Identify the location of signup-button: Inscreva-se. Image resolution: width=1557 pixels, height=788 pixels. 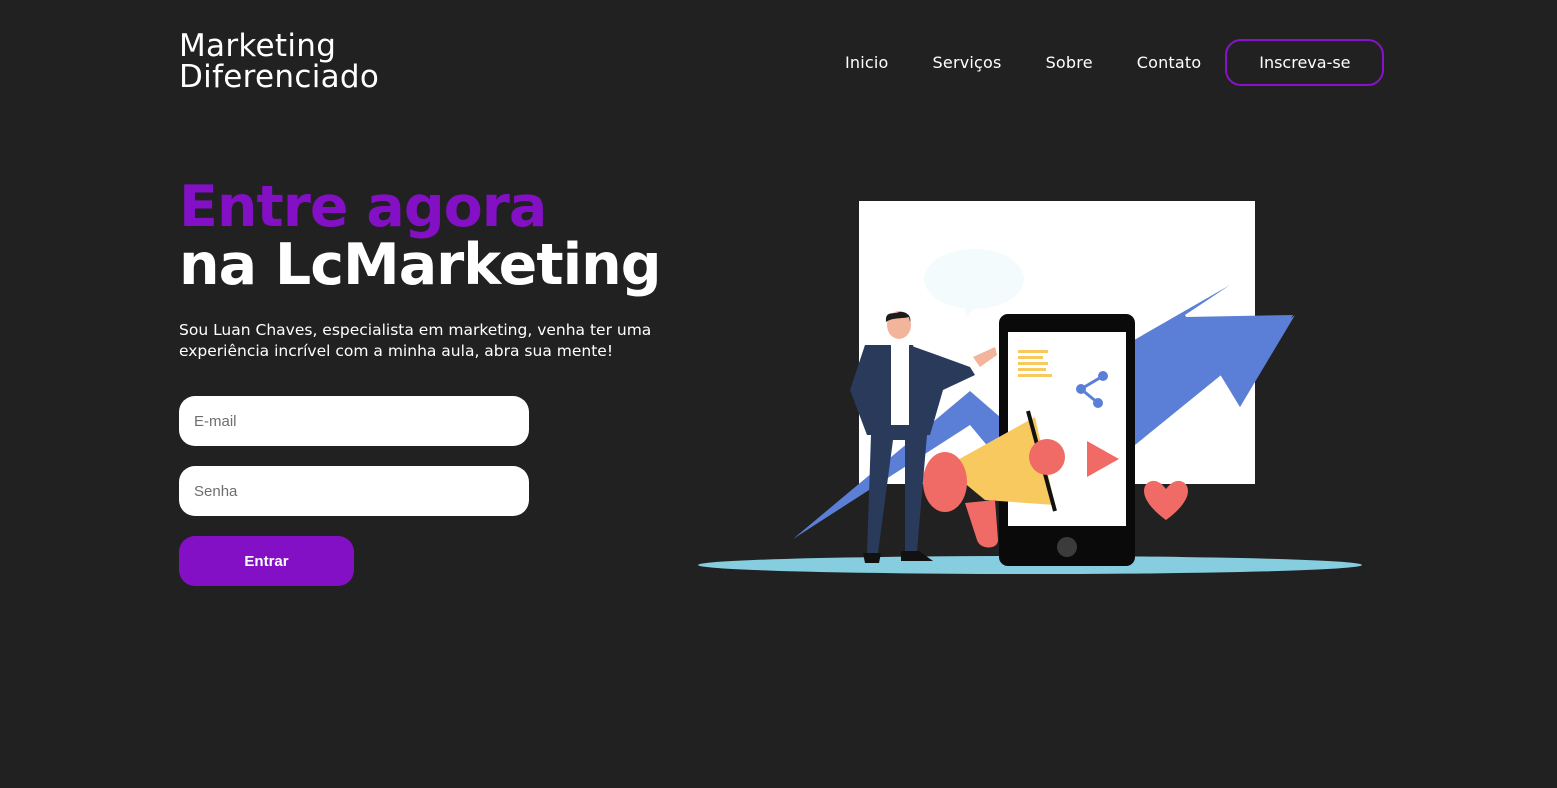
(1305, 62).